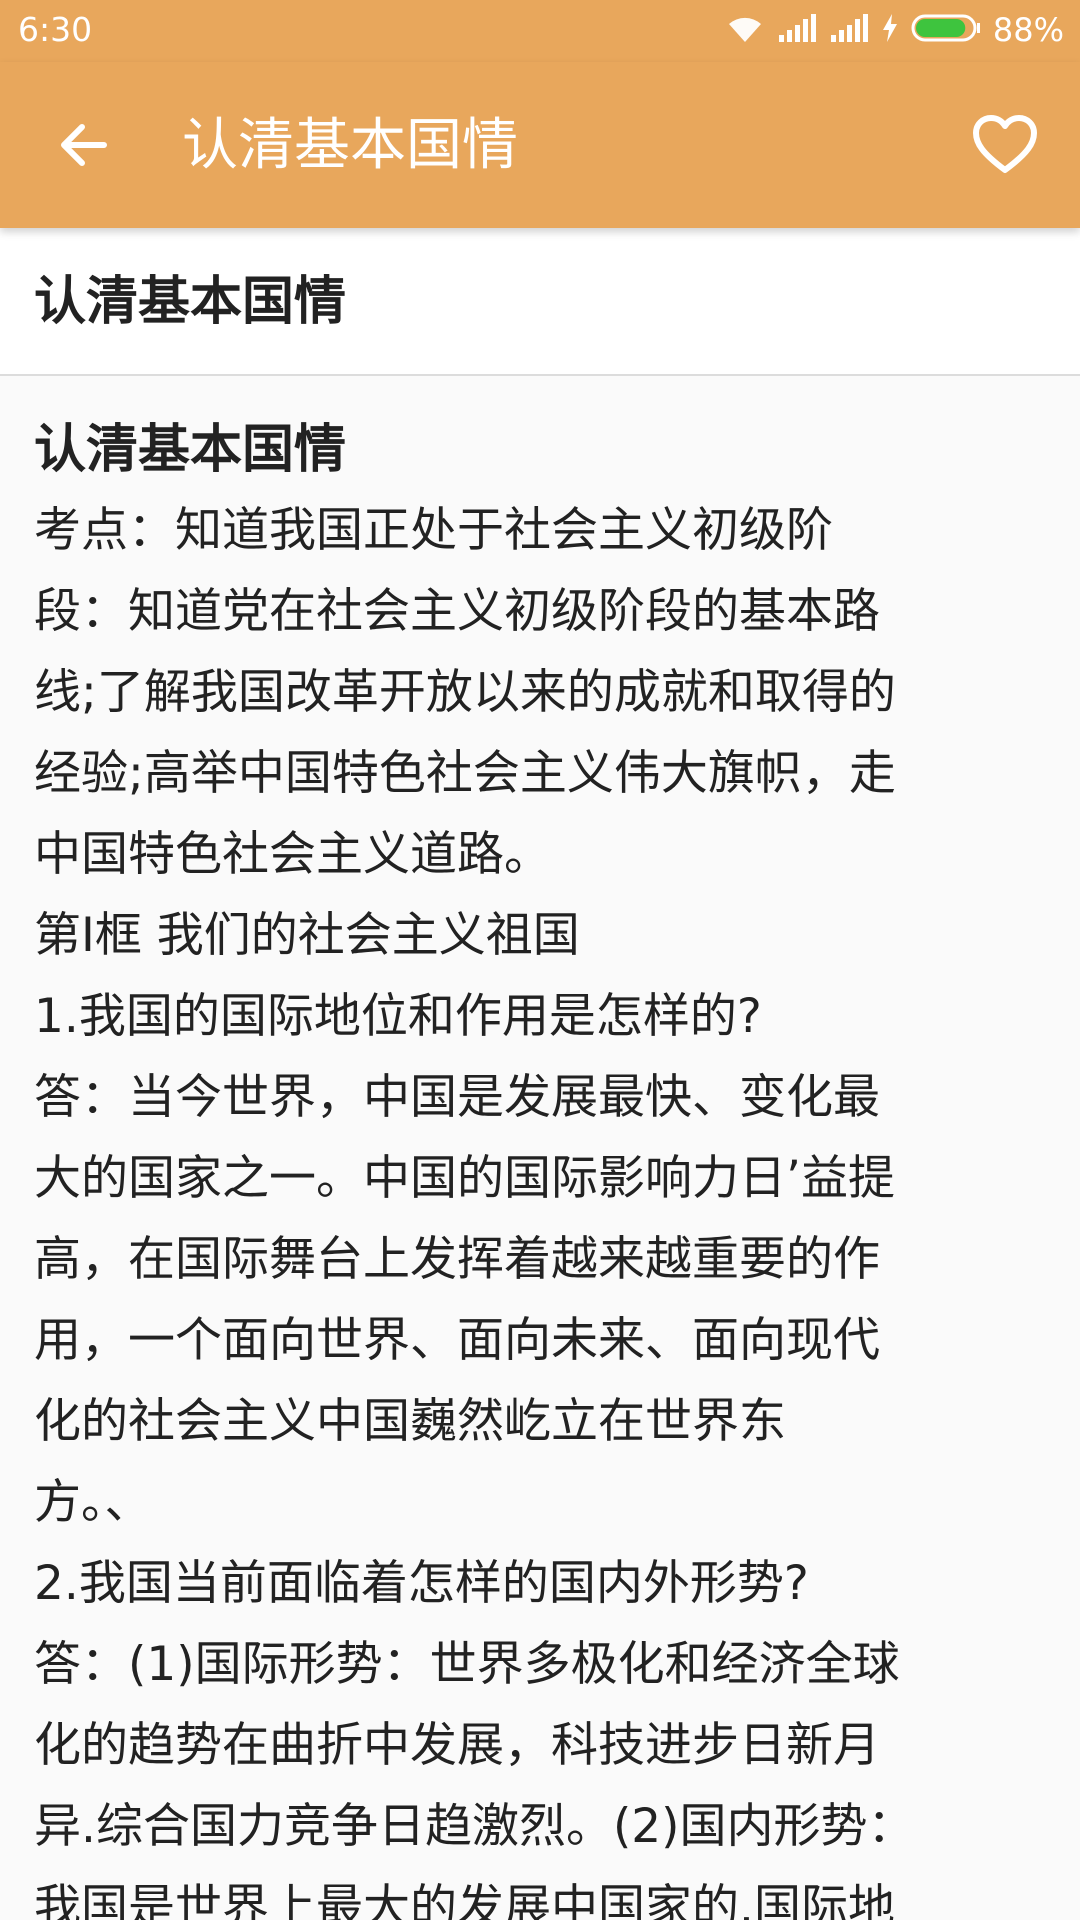  I want to click on back-arrow-icon, so click(83, 147).